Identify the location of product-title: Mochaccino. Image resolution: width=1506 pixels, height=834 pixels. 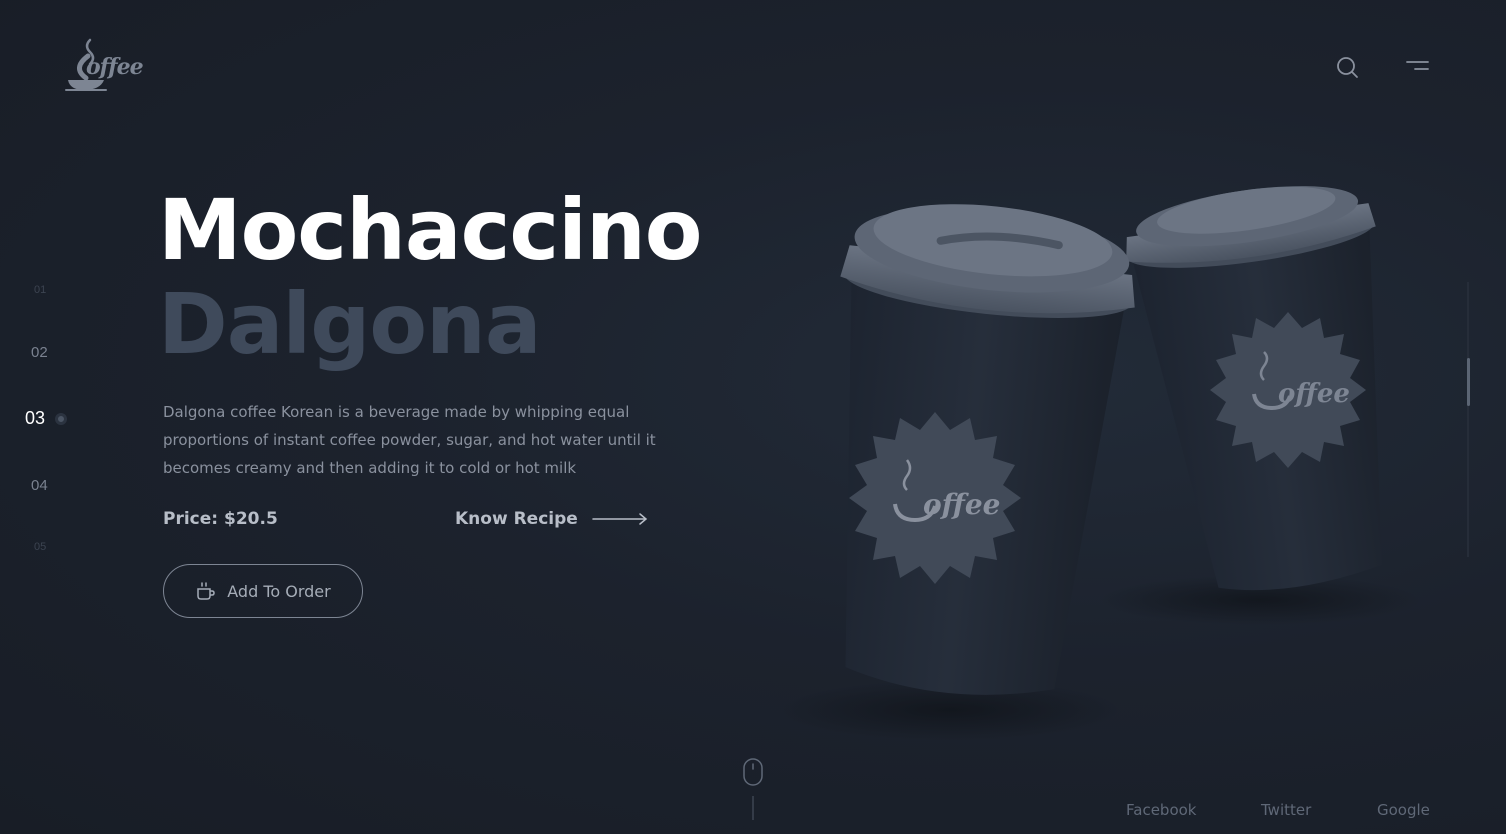
(430, 230).